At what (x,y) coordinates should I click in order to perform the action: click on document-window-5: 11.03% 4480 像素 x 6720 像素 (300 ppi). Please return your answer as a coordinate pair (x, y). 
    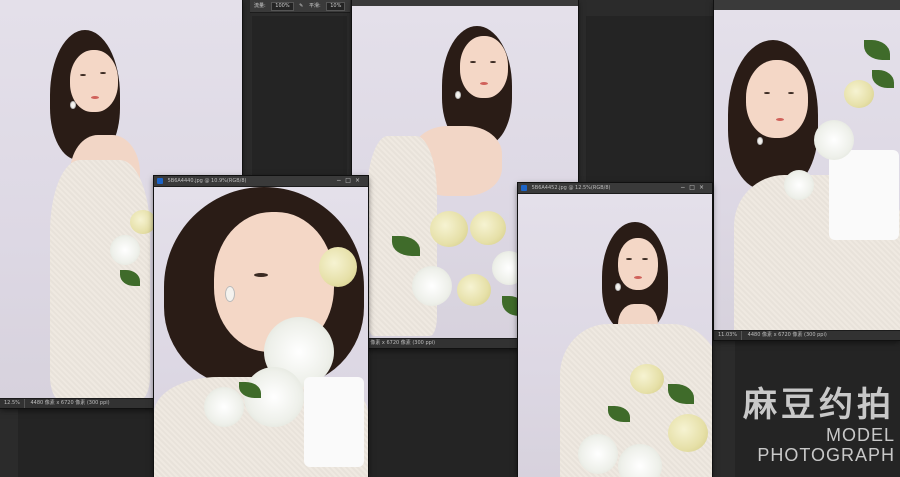
    Looking at the image, I should click on (807, 170).